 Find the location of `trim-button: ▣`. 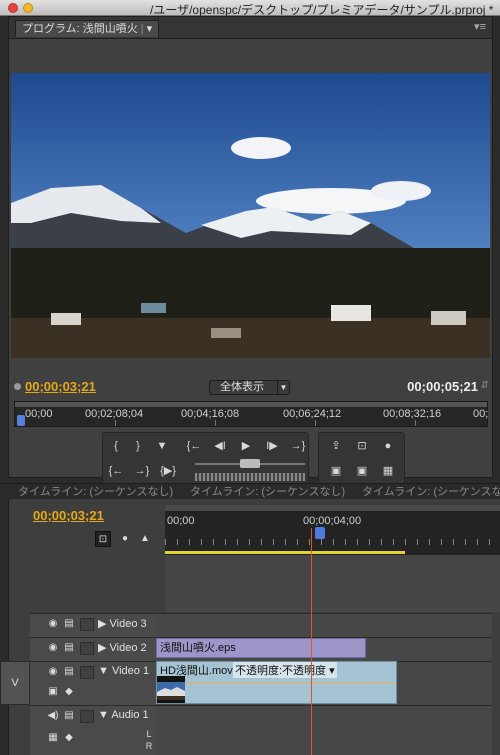

trim-button: ▣ is located at coordinates (336, 471).